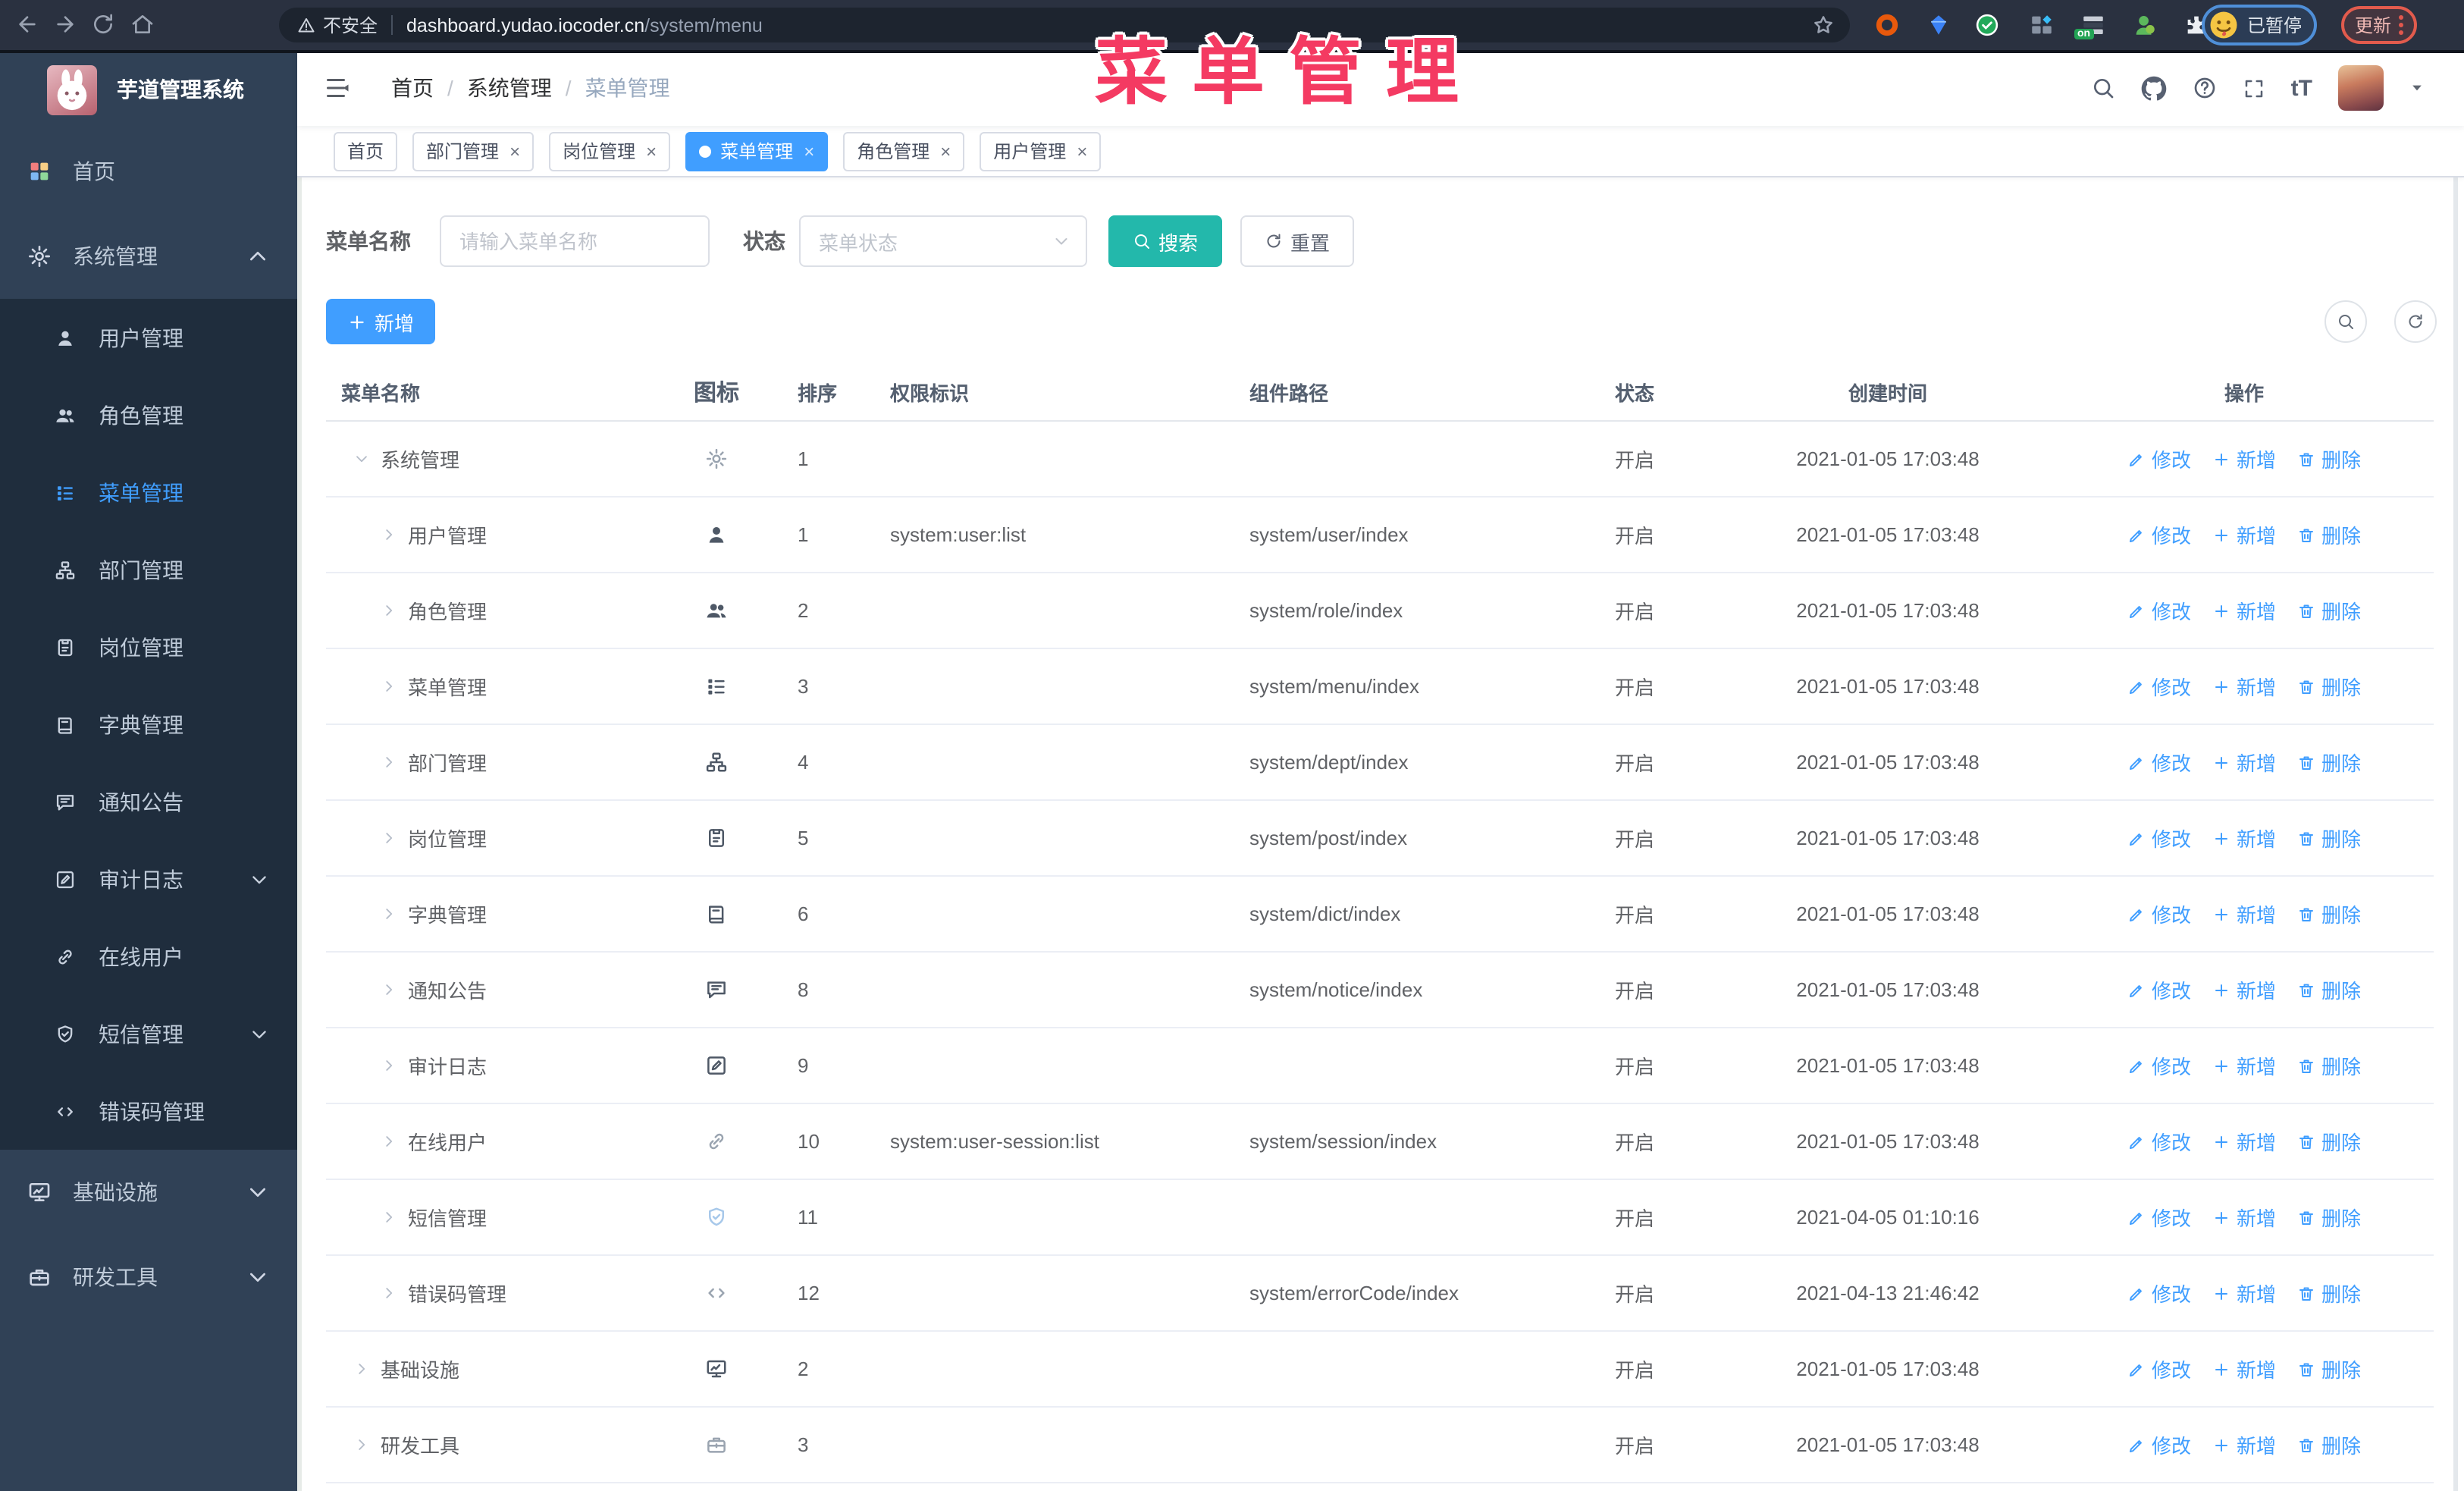  What do you see at coordinates (148, 801) in the screenshot?
I see `sidebar-item-notice: 通知公告` at bounding box center [148, 801].